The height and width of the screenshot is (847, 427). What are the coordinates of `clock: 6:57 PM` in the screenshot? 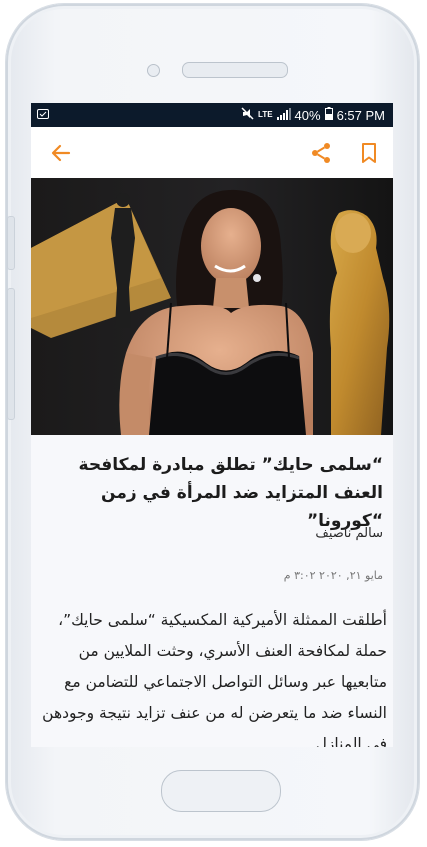 It's located at (360, 115).